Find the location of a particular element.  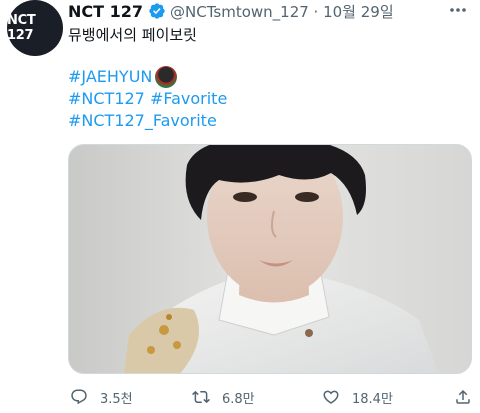

hashtag-jaehyun: #JAEHYUN is located at coordinates (110, 77).